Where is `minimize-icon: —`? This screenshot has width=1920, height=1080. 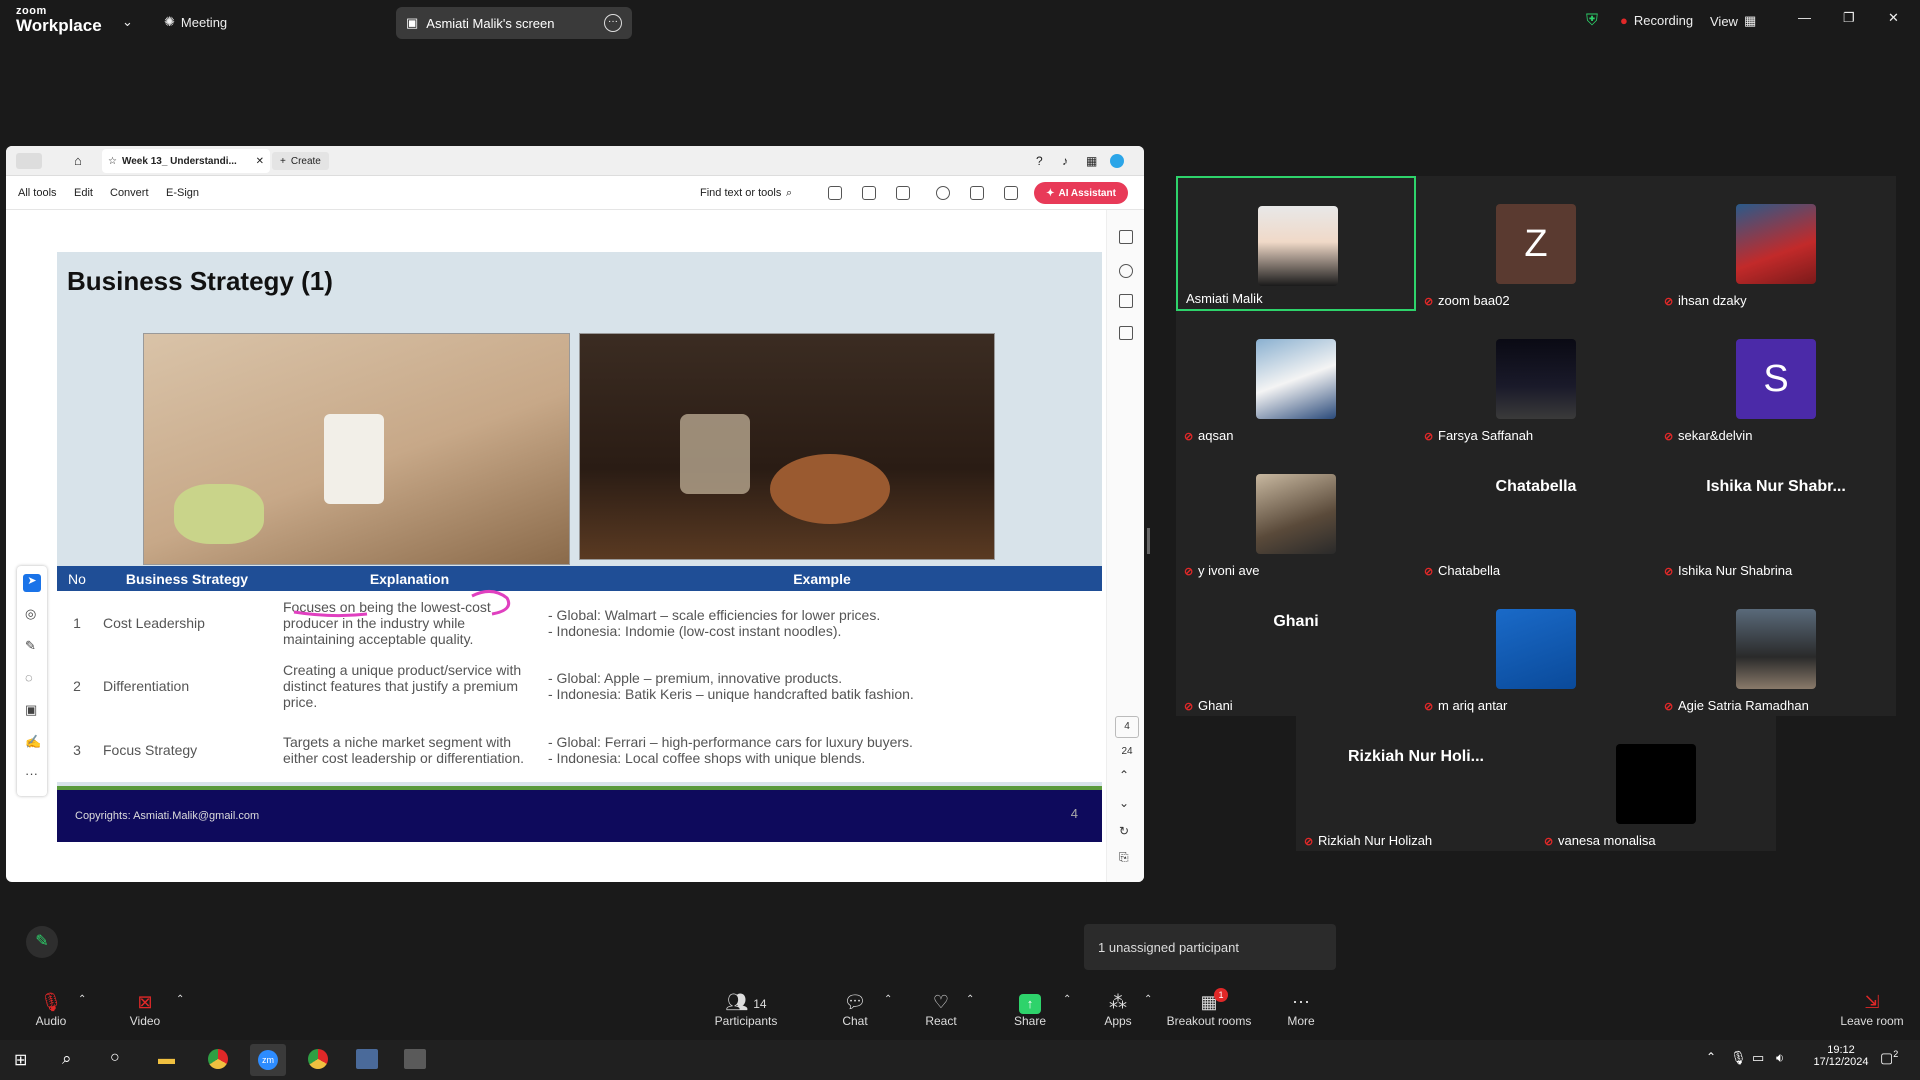
minimize-icon: — is located at coordinates (1804, 17).